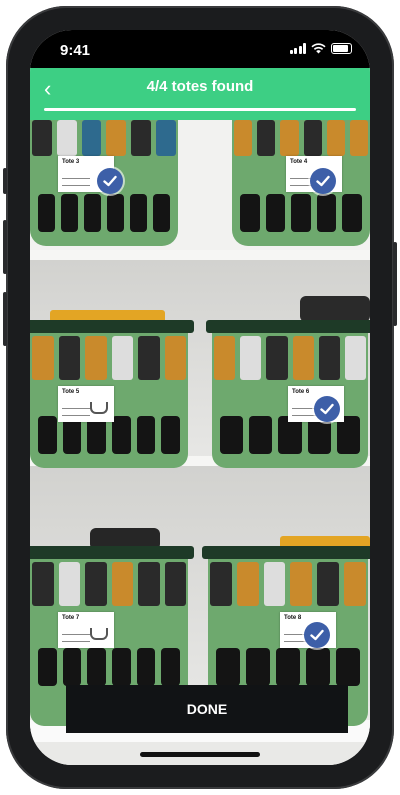 The width and height of the screenshot is (400, 795). I want to click on app-header: ‹ 4/4 totes found, so click(200, 94).